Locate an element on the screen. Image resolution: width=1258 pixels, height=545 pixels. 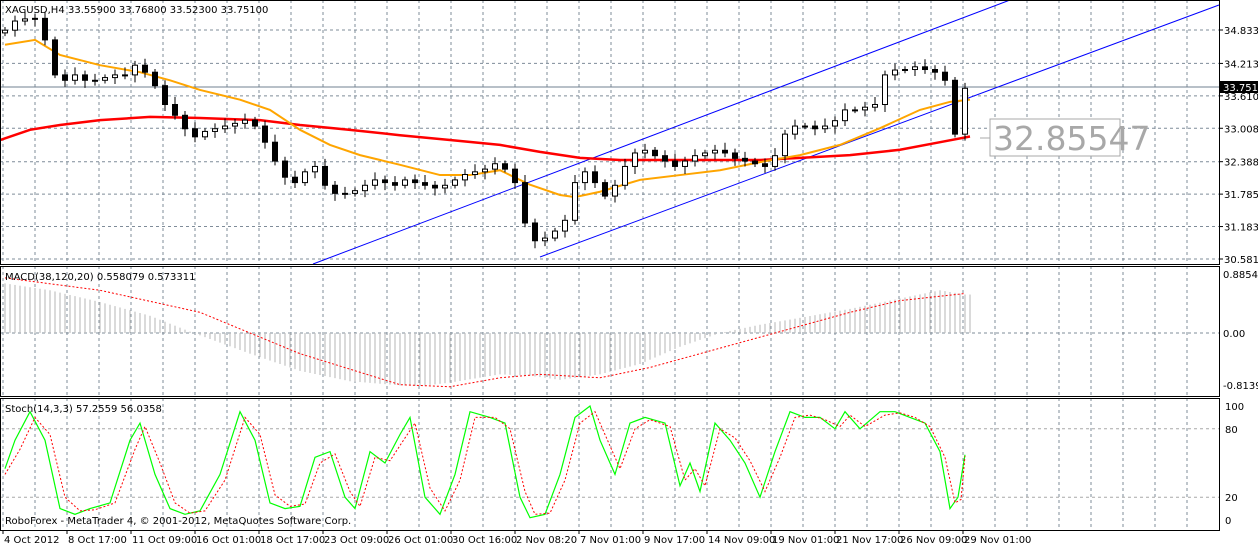
time-axis-label: 7 Nov 01:00 is located at coordinates (610, 540).